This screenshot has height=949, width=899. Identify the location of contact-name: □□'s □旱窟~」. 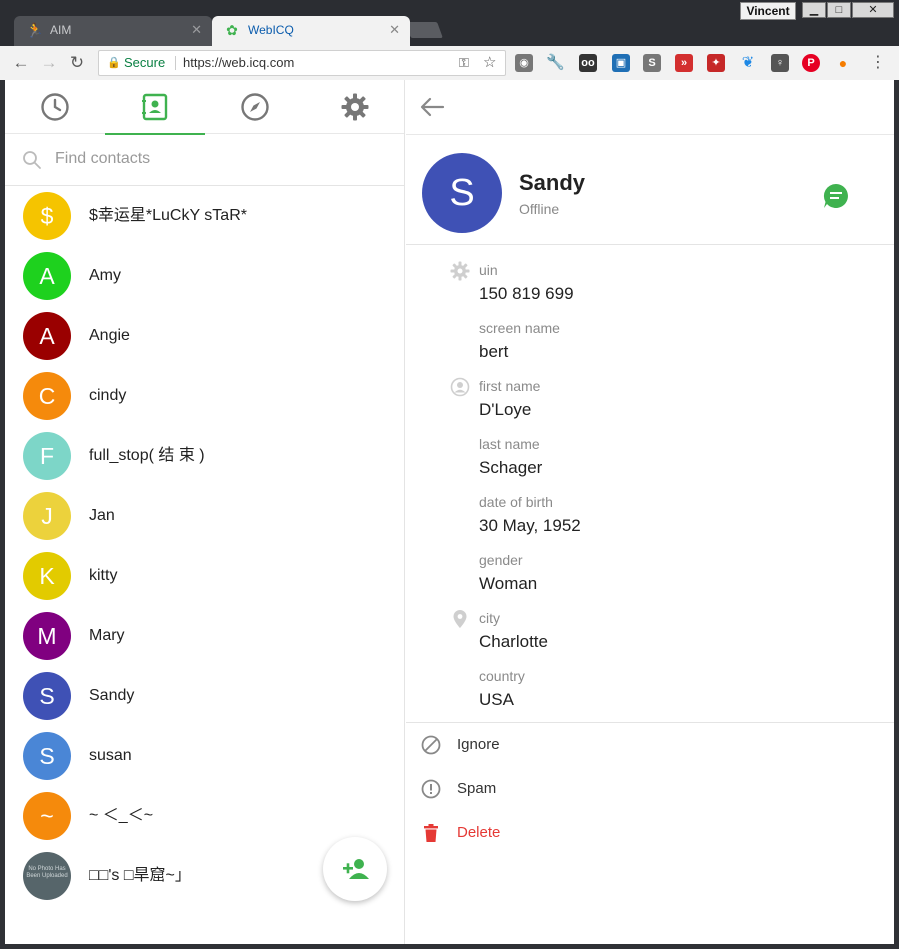
(140, 875).